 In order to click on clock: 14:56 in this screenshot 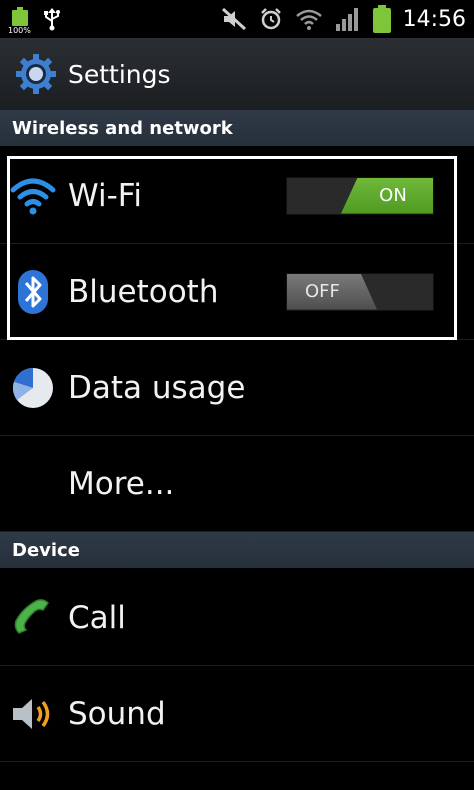, I will do `click(434, 19)`.